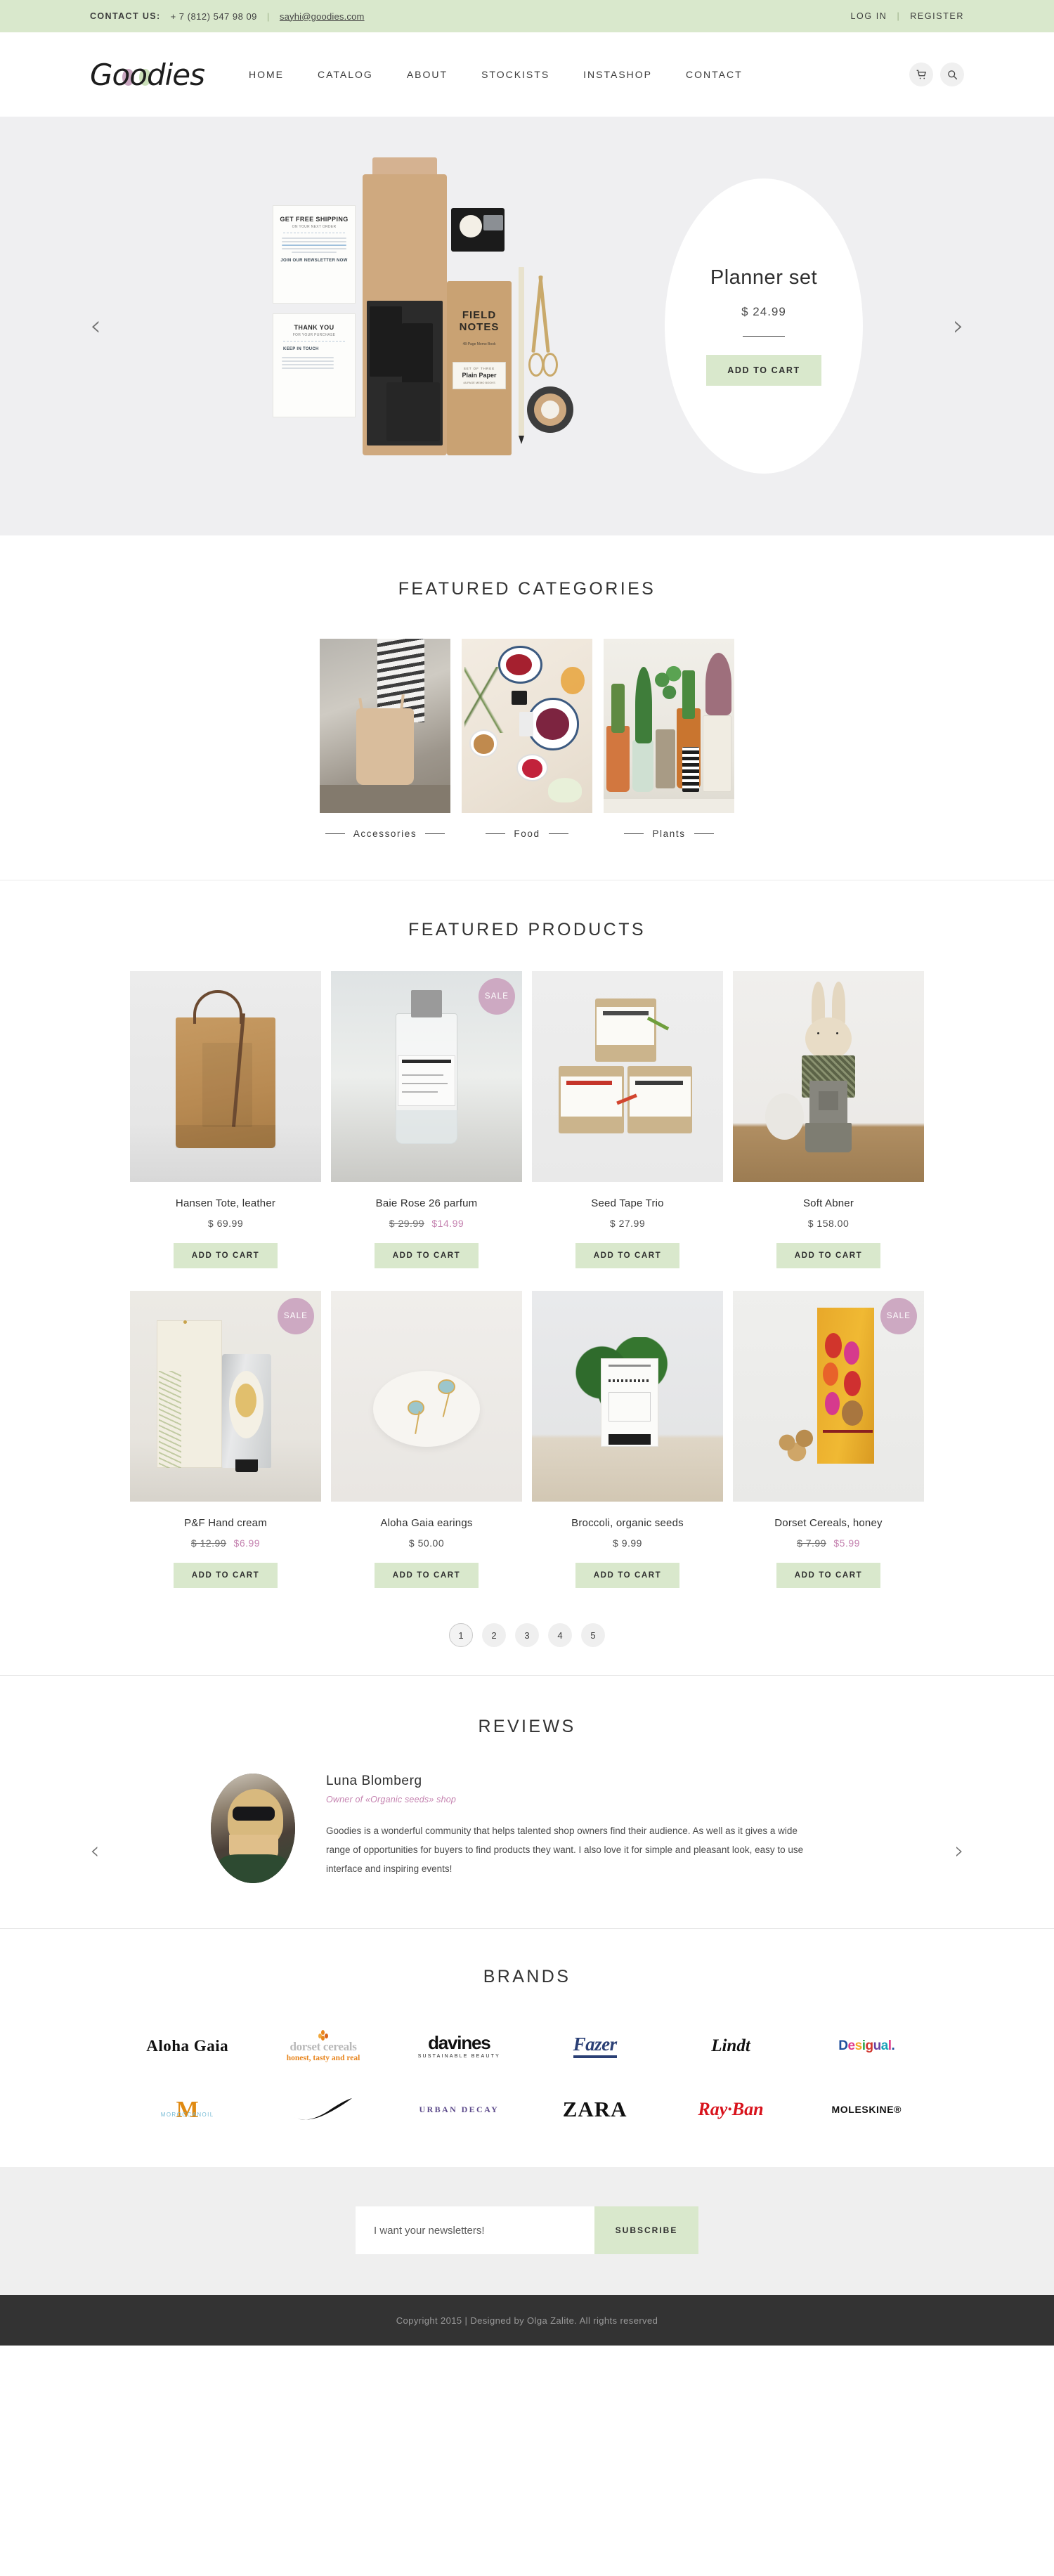  Describe the element at coordinates (515, 74) in the screenshot. I see `nav-item-stockists: STOCKISTS` at that location.